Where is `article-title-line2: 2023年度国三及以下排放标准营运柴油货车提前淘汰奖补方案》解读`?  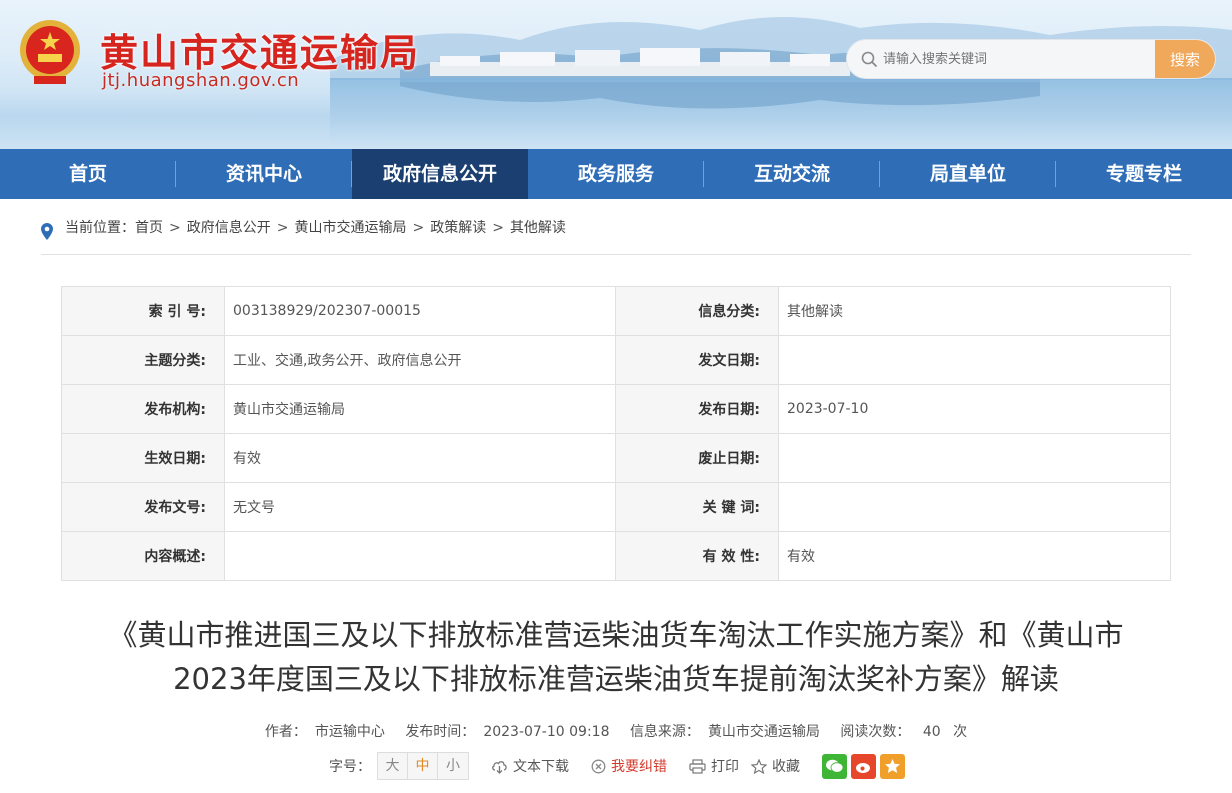
article-title-line2: 2023年度国三及以下排放标准营运柴油货车提前淘汰奖补方案》解读 is located at coordinates (616, 679).